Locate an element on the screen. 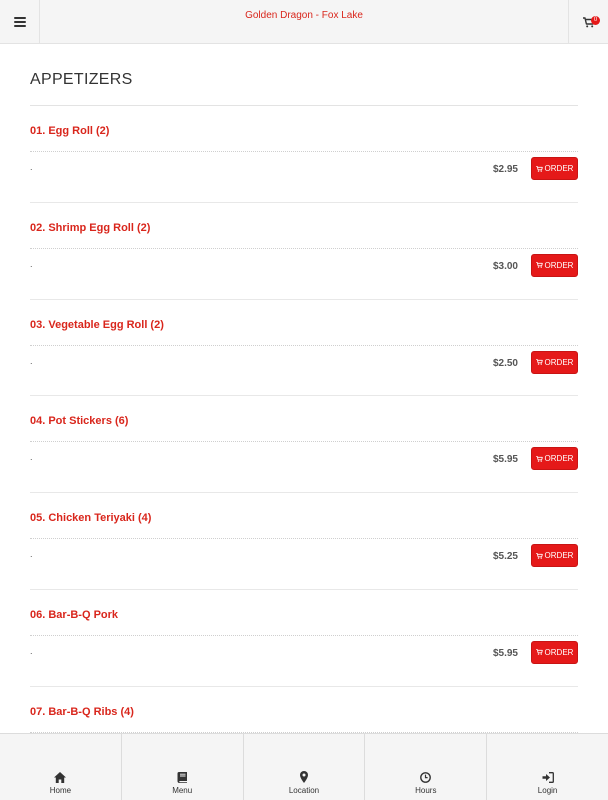  menu-item: 05. Chicken Teriyaki (4) . $5.25 ORDER is located at coordinates (304, 541).